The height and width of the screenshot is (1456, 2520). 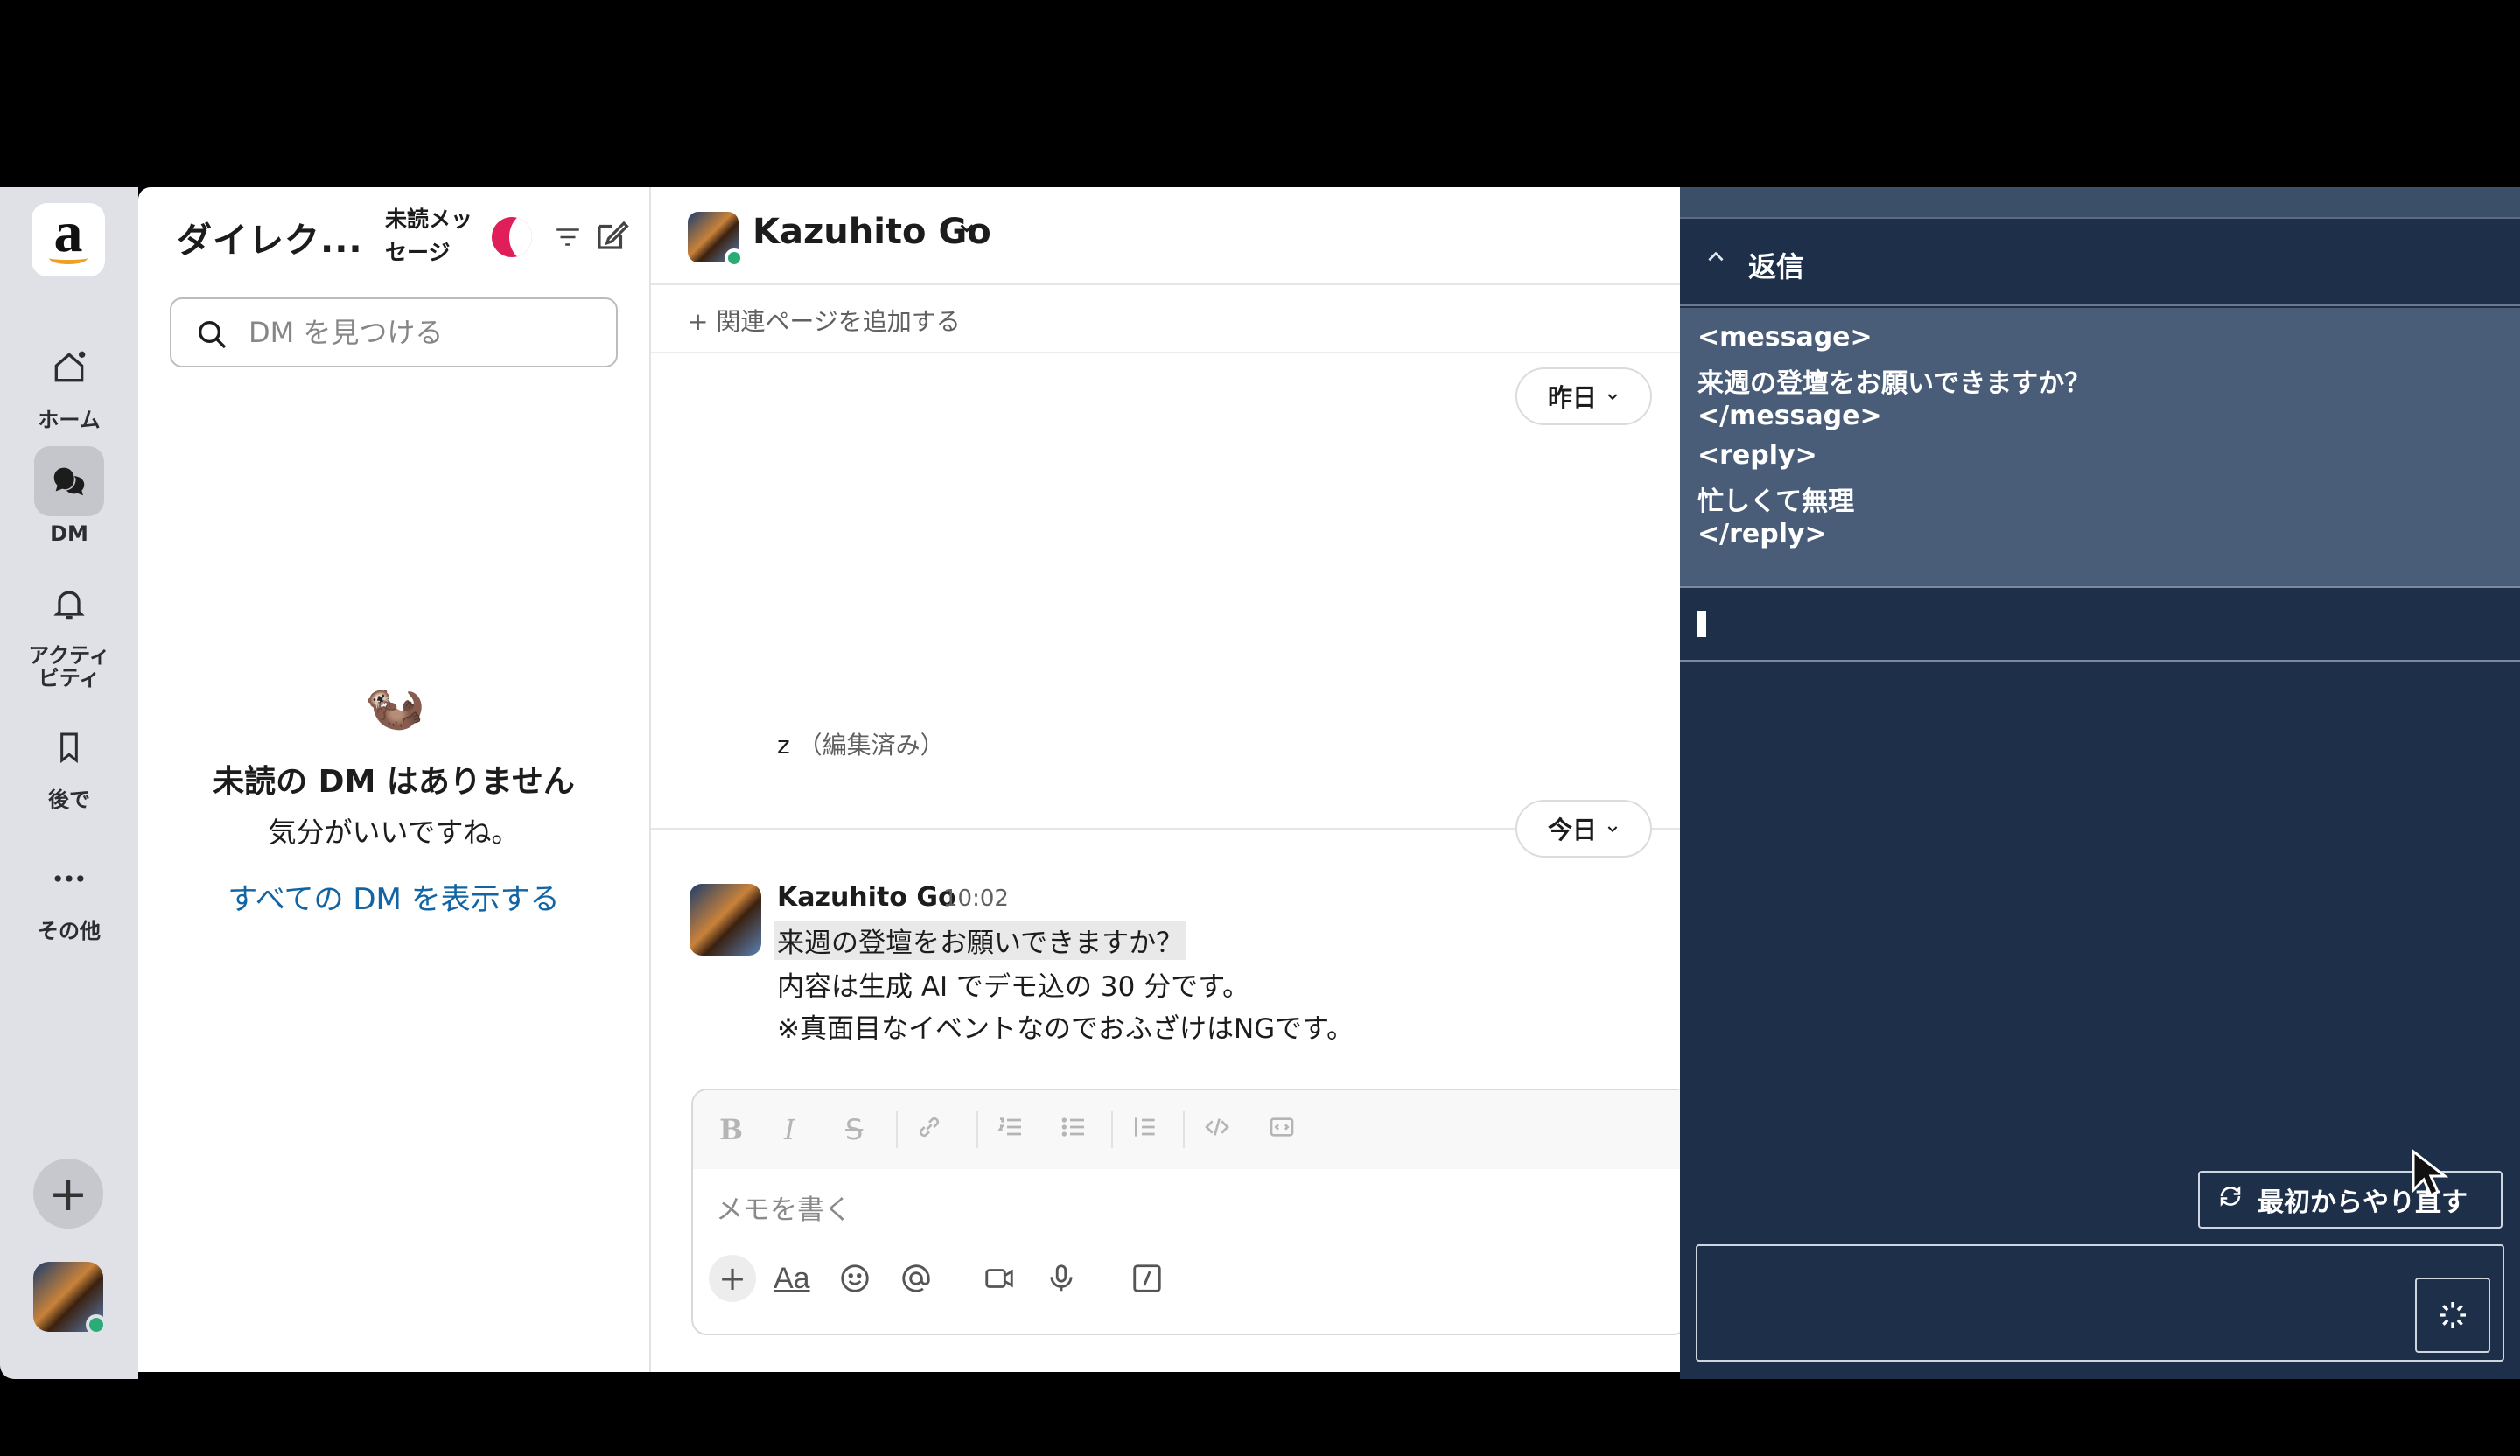 What do you see at coordinates (1894, 383) in the screenshot?
I see `prompt-line: 来週の登壇をお願いできますか？` at bounding box center [1894, 383].